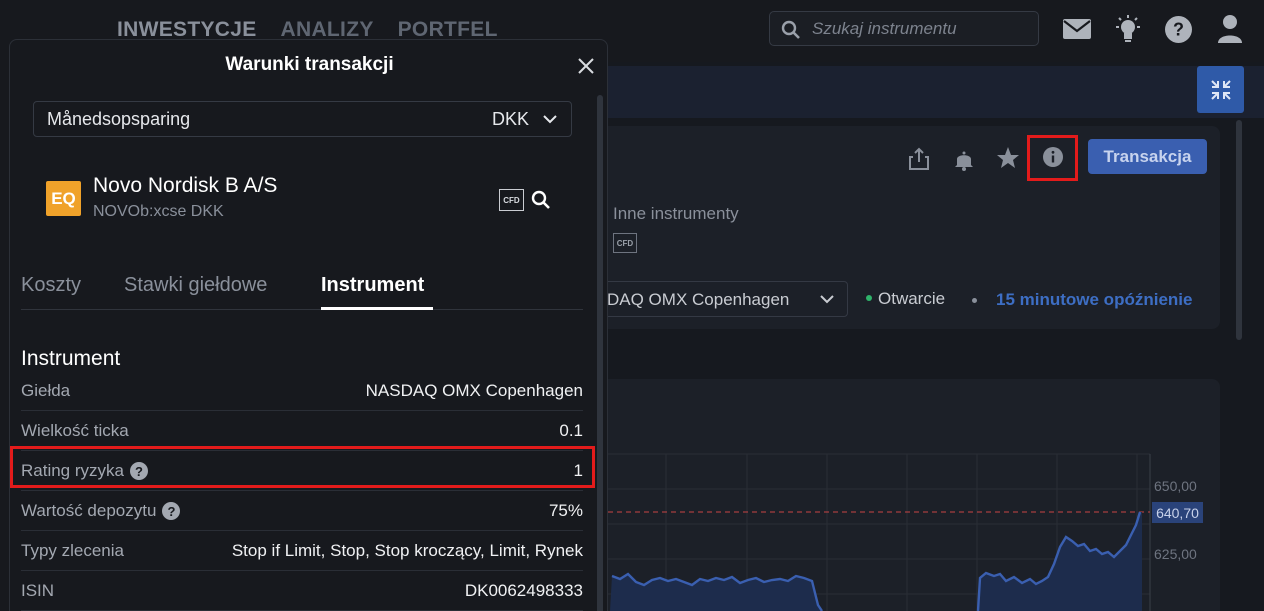 This screenshot has height=611, width=1264. I want to click on row-label: Wartość depozytu, so click(89, 510).